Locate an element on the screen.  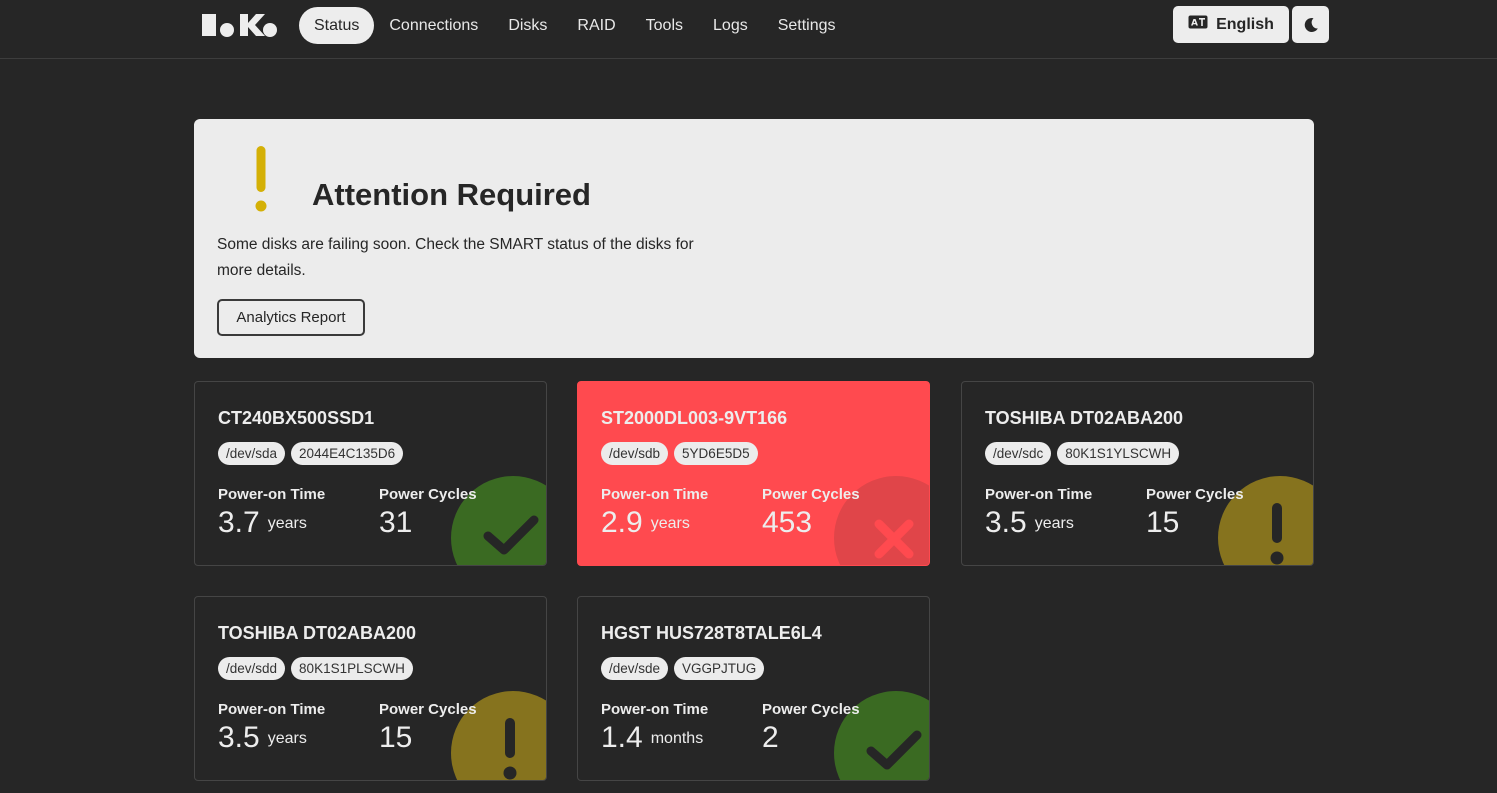
theme-toggle-button is located at coordinates (1310, 24).